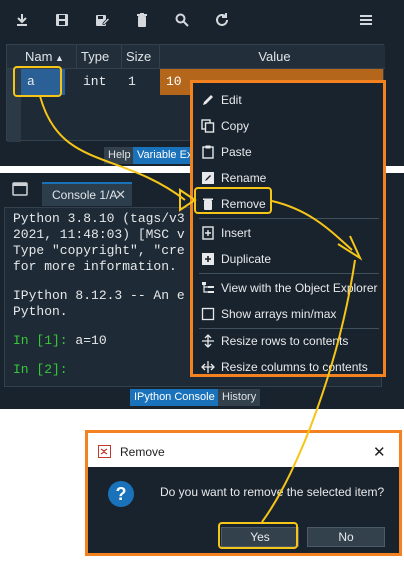  I want to click on console-line: Python., so click(40, 311).